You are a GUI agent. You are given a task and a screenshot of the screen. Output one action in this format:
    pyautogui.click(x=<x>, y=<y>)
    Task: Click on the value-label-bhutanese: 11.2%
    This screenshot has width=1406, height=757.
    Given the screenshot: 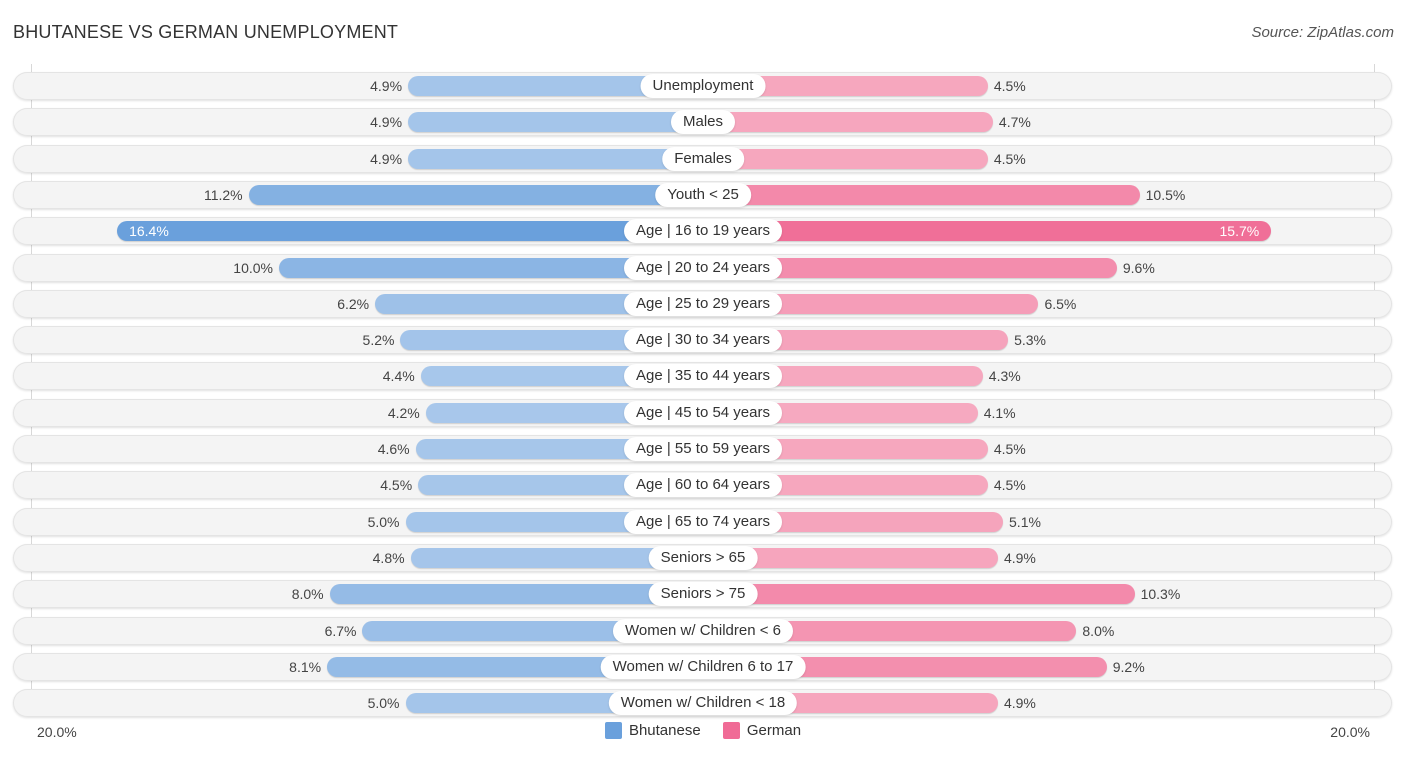 What is the action you would take?
    pyautogui.click(x=223, y=194)
    